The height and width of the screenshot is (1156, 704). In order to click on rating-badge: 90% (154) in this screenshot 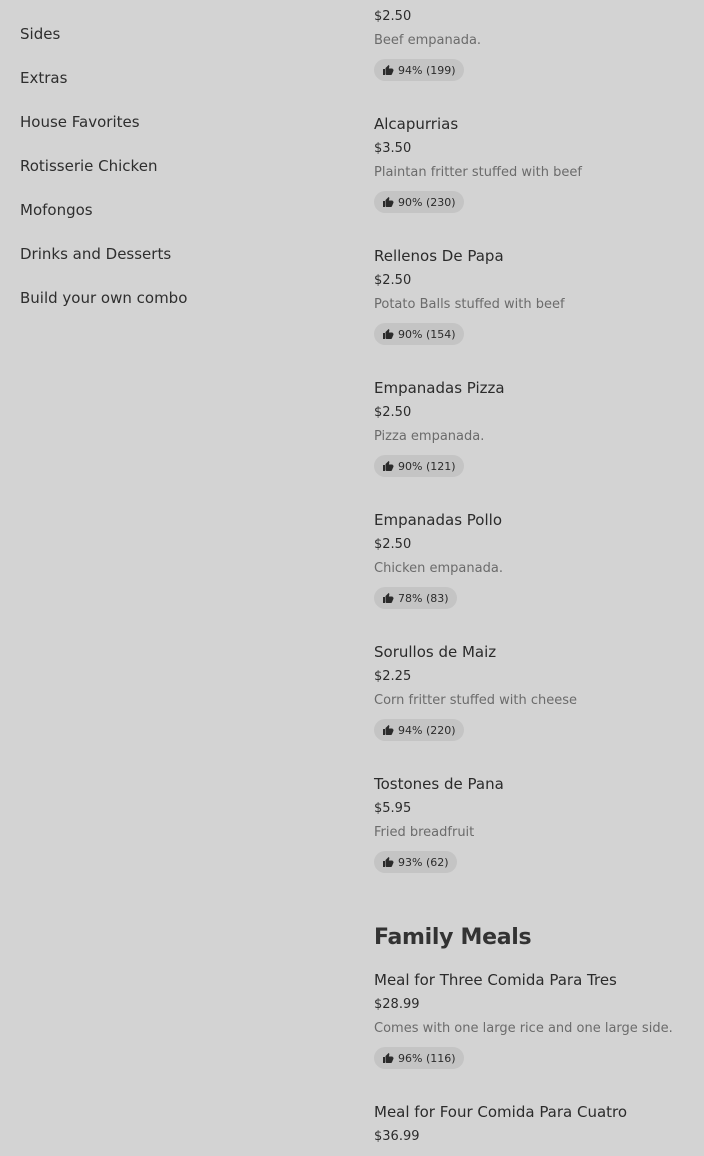, I will do `click(419, 334)`.